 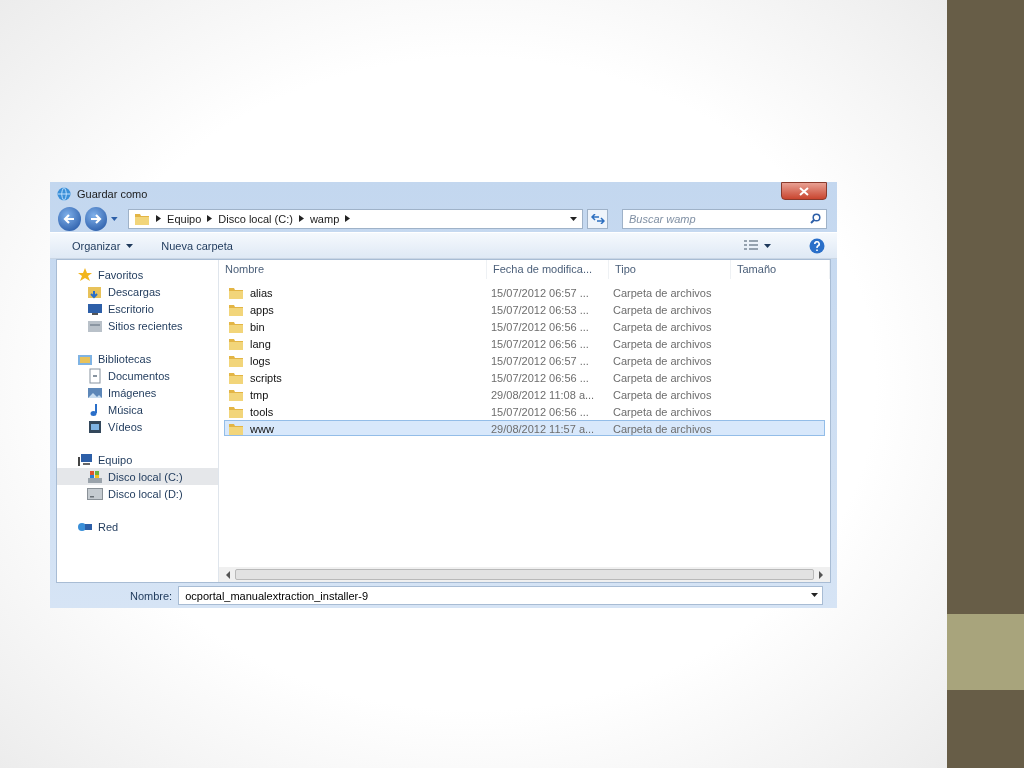 What do you see at coordinates (260, 361) in the screenshot?
I see `file-name: logs` at bounding box center [260, 361].